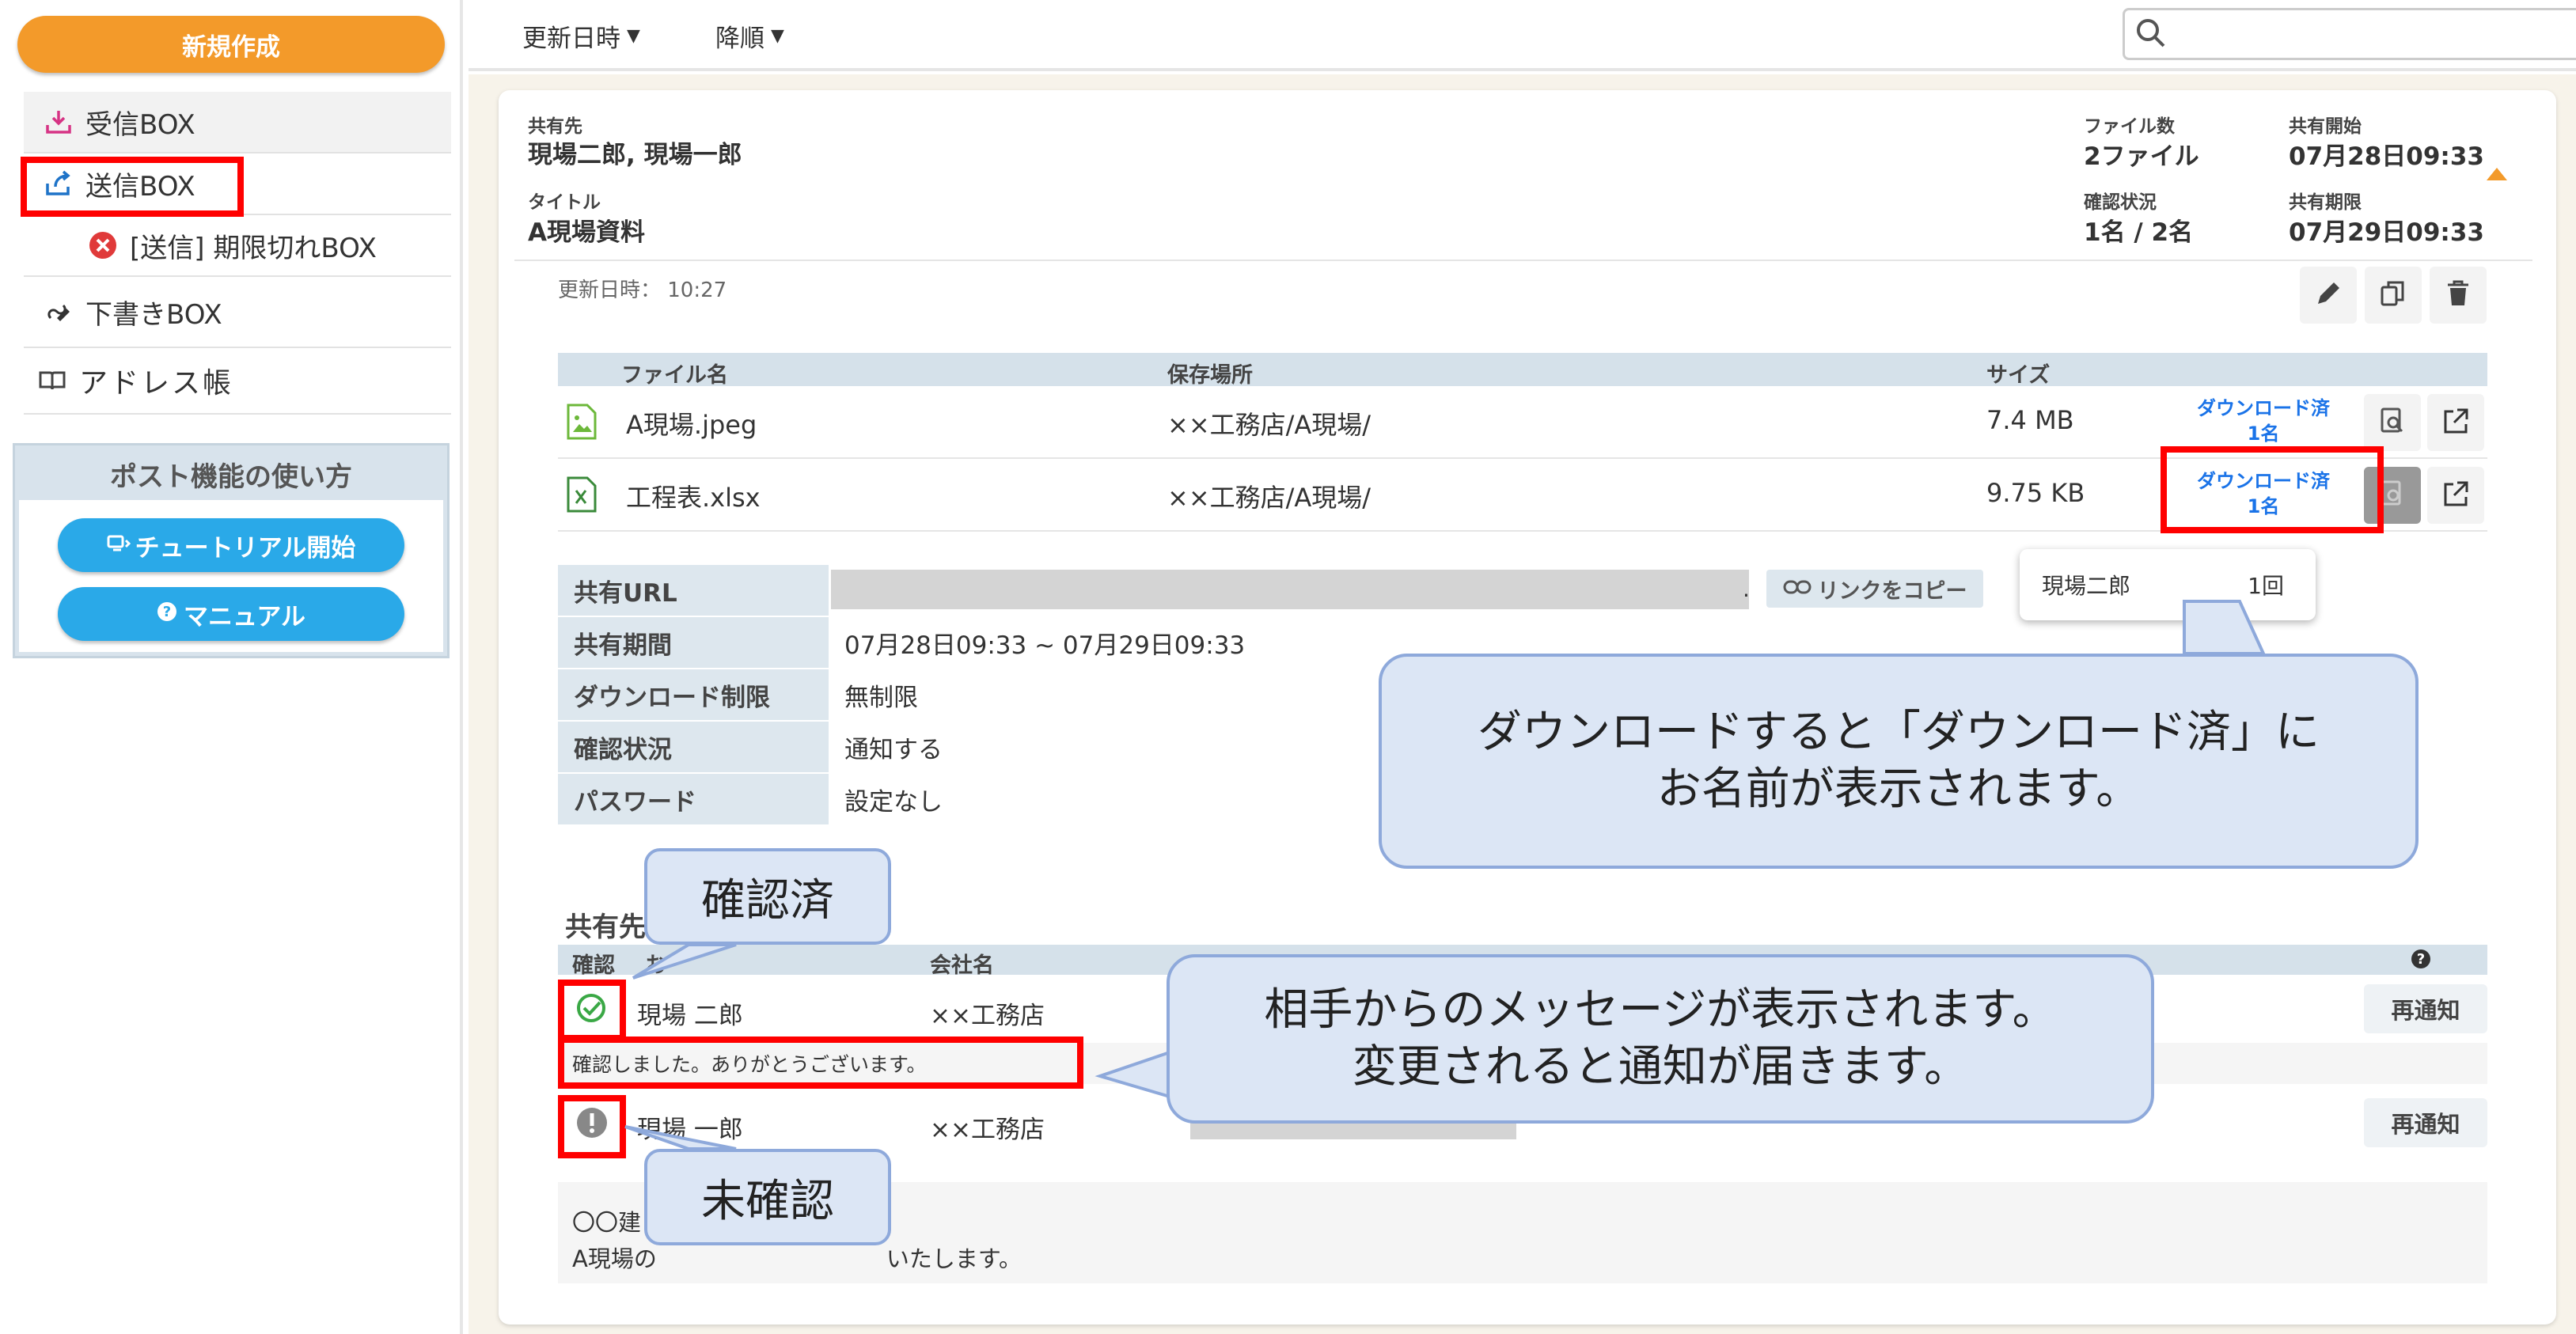  I want to click on confirmed-callout: 確認済, so click(767, 896).